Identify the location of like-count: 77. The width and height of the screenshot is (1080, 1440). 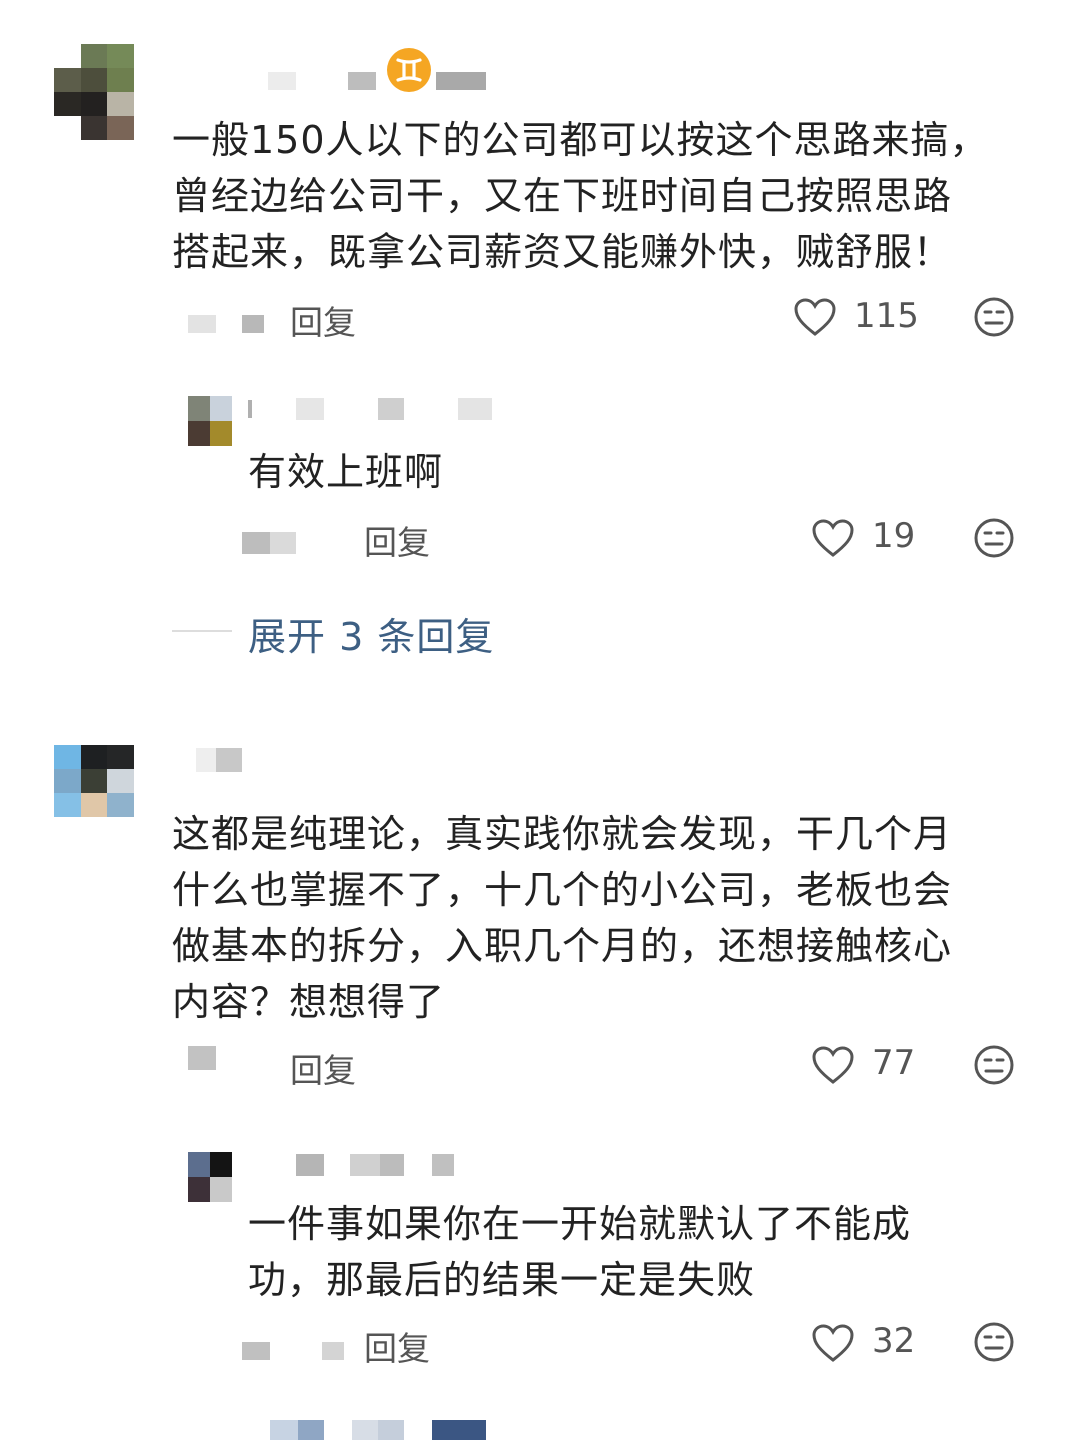
(894, 1063).